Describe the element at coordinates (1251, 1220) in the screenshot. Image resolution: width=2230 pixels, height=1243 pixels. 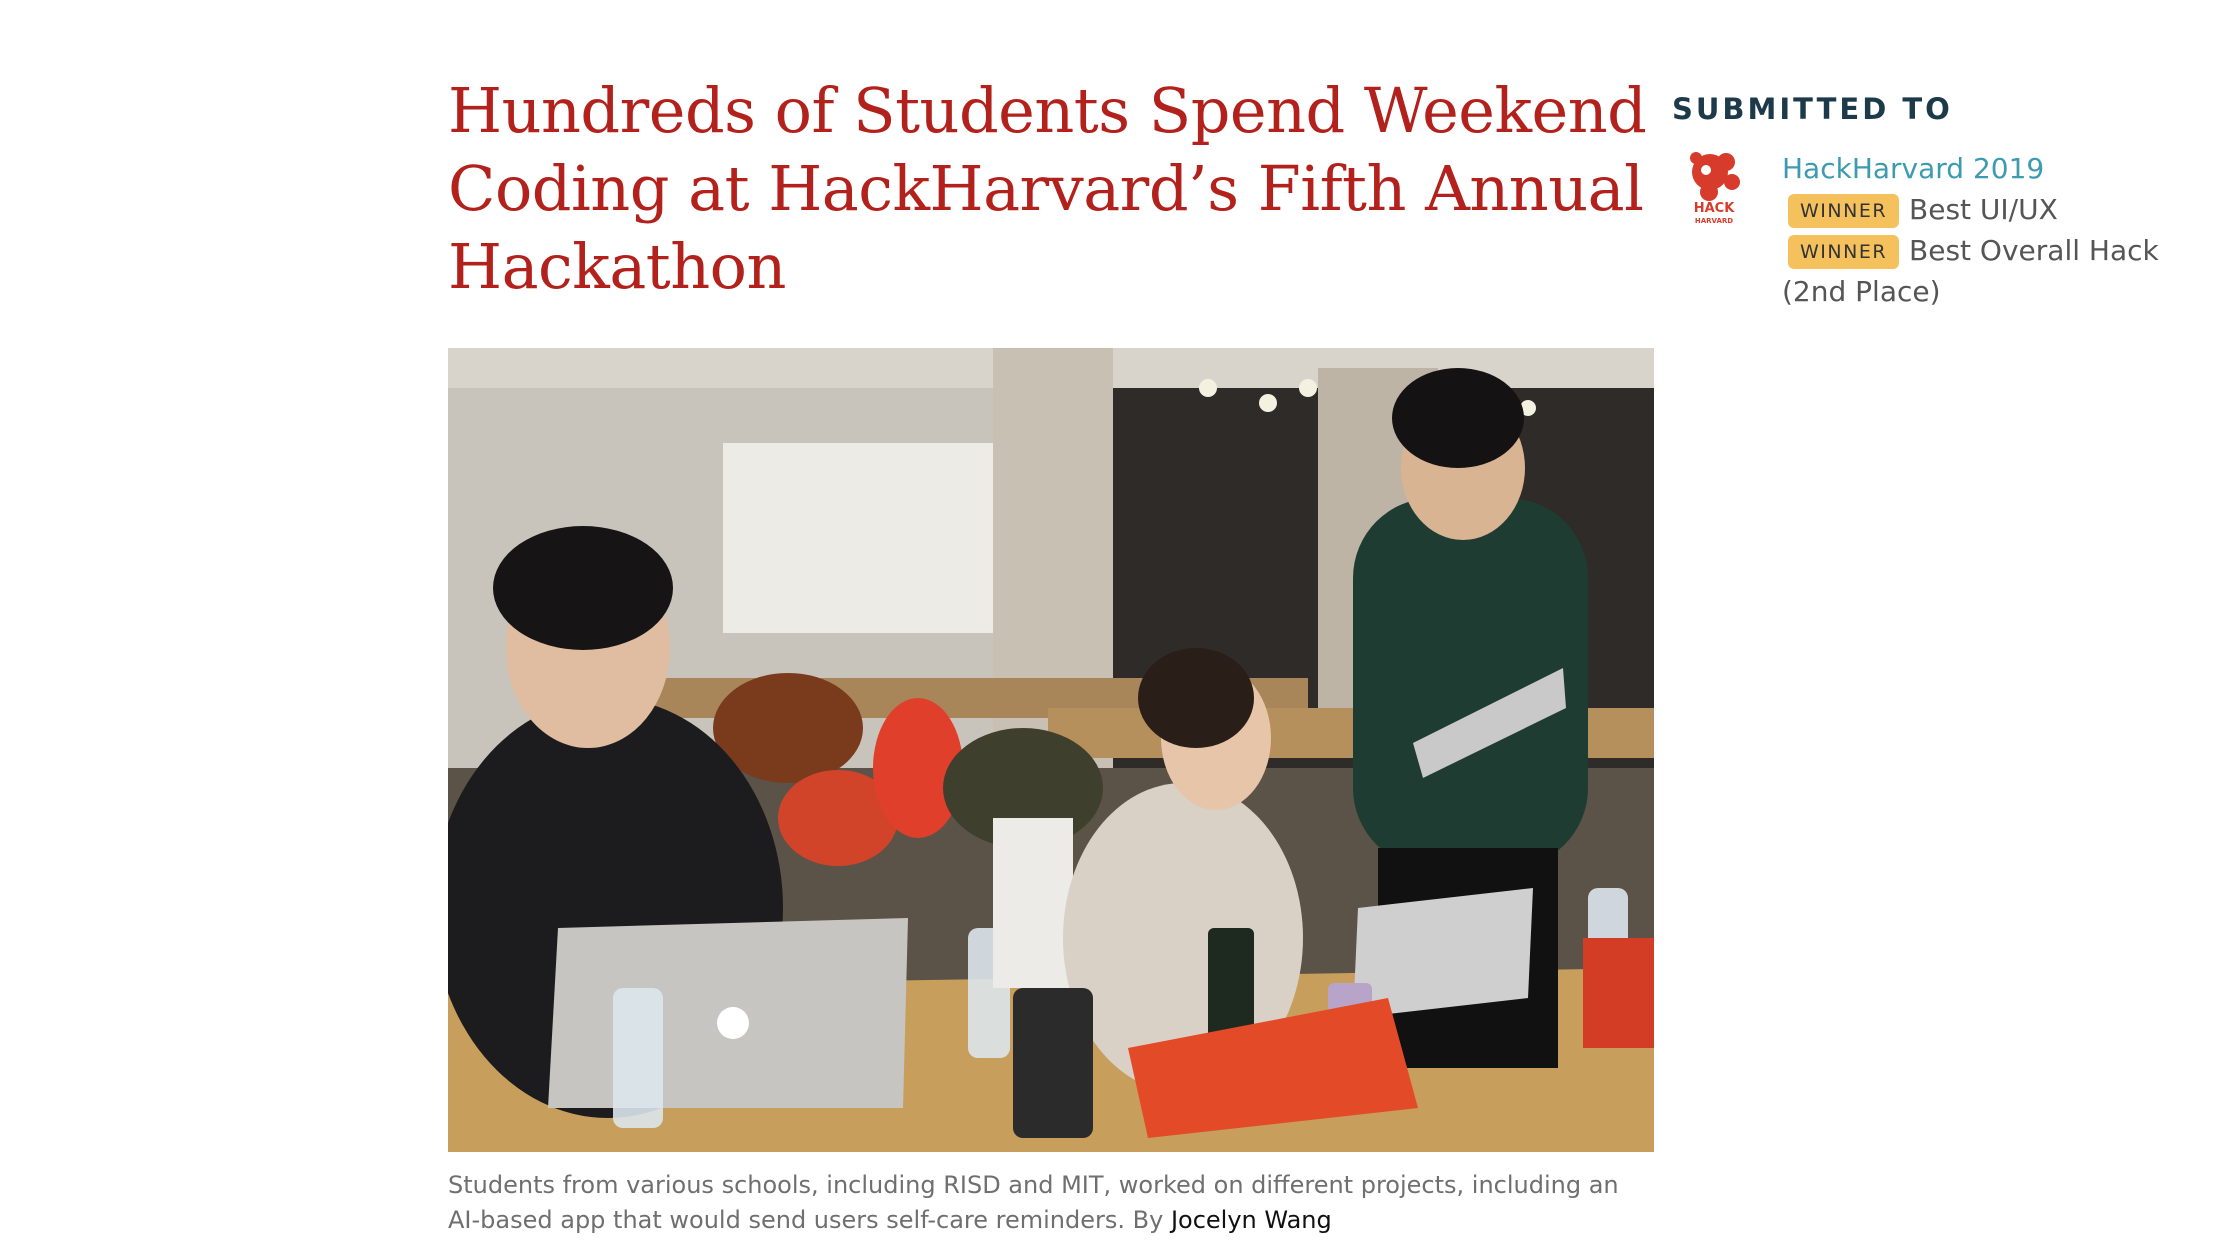
I see `byline-author: Jocelyn Wang` at that location.